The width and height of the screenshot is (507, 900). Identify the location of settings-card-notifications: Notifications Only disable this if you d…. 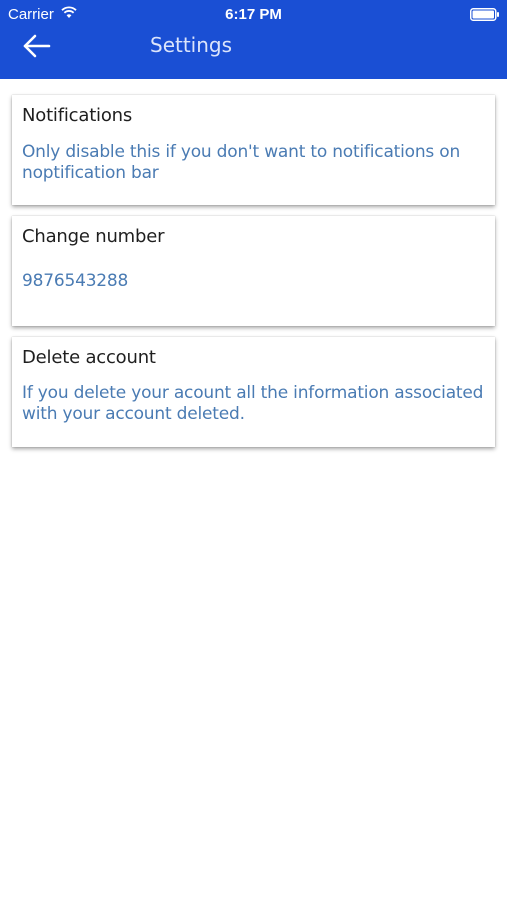
(253, 150).